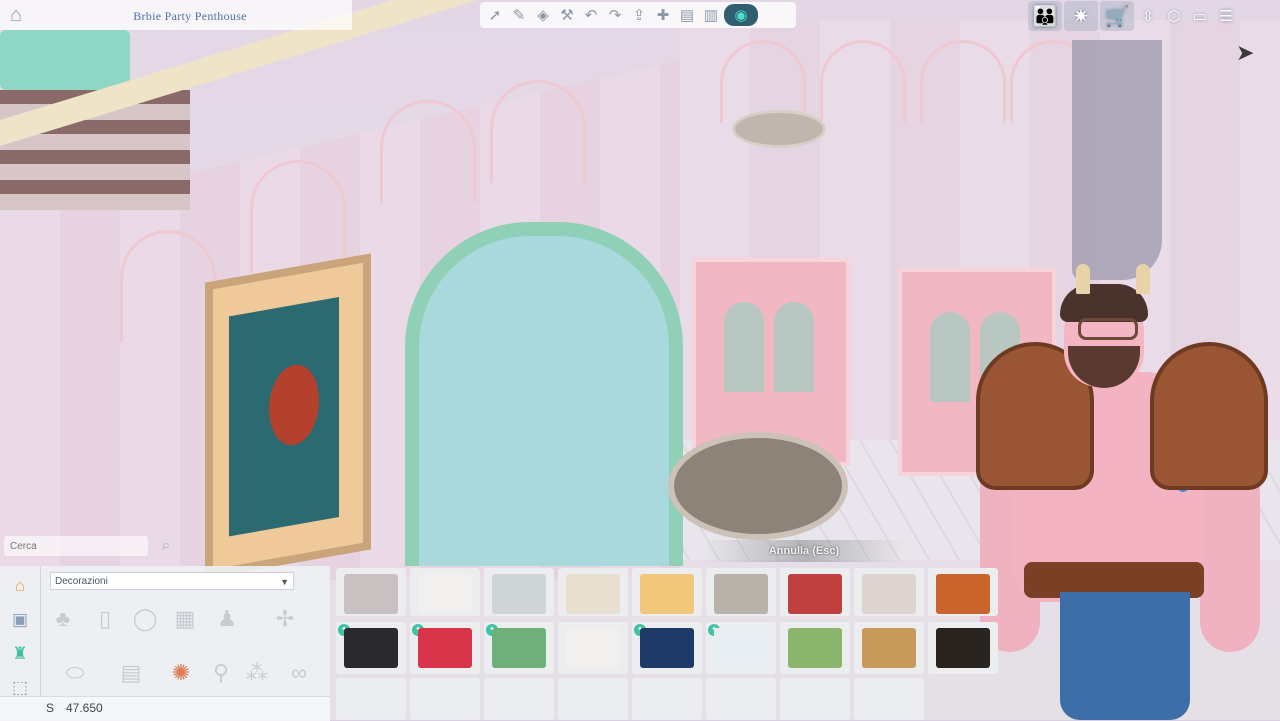 The height and width of the screenshot is (721, 1280). What do you see at coordinates (687, 15) in the screenshot?
I see `floor-icon: ▤` at bounding box center [687, 15].